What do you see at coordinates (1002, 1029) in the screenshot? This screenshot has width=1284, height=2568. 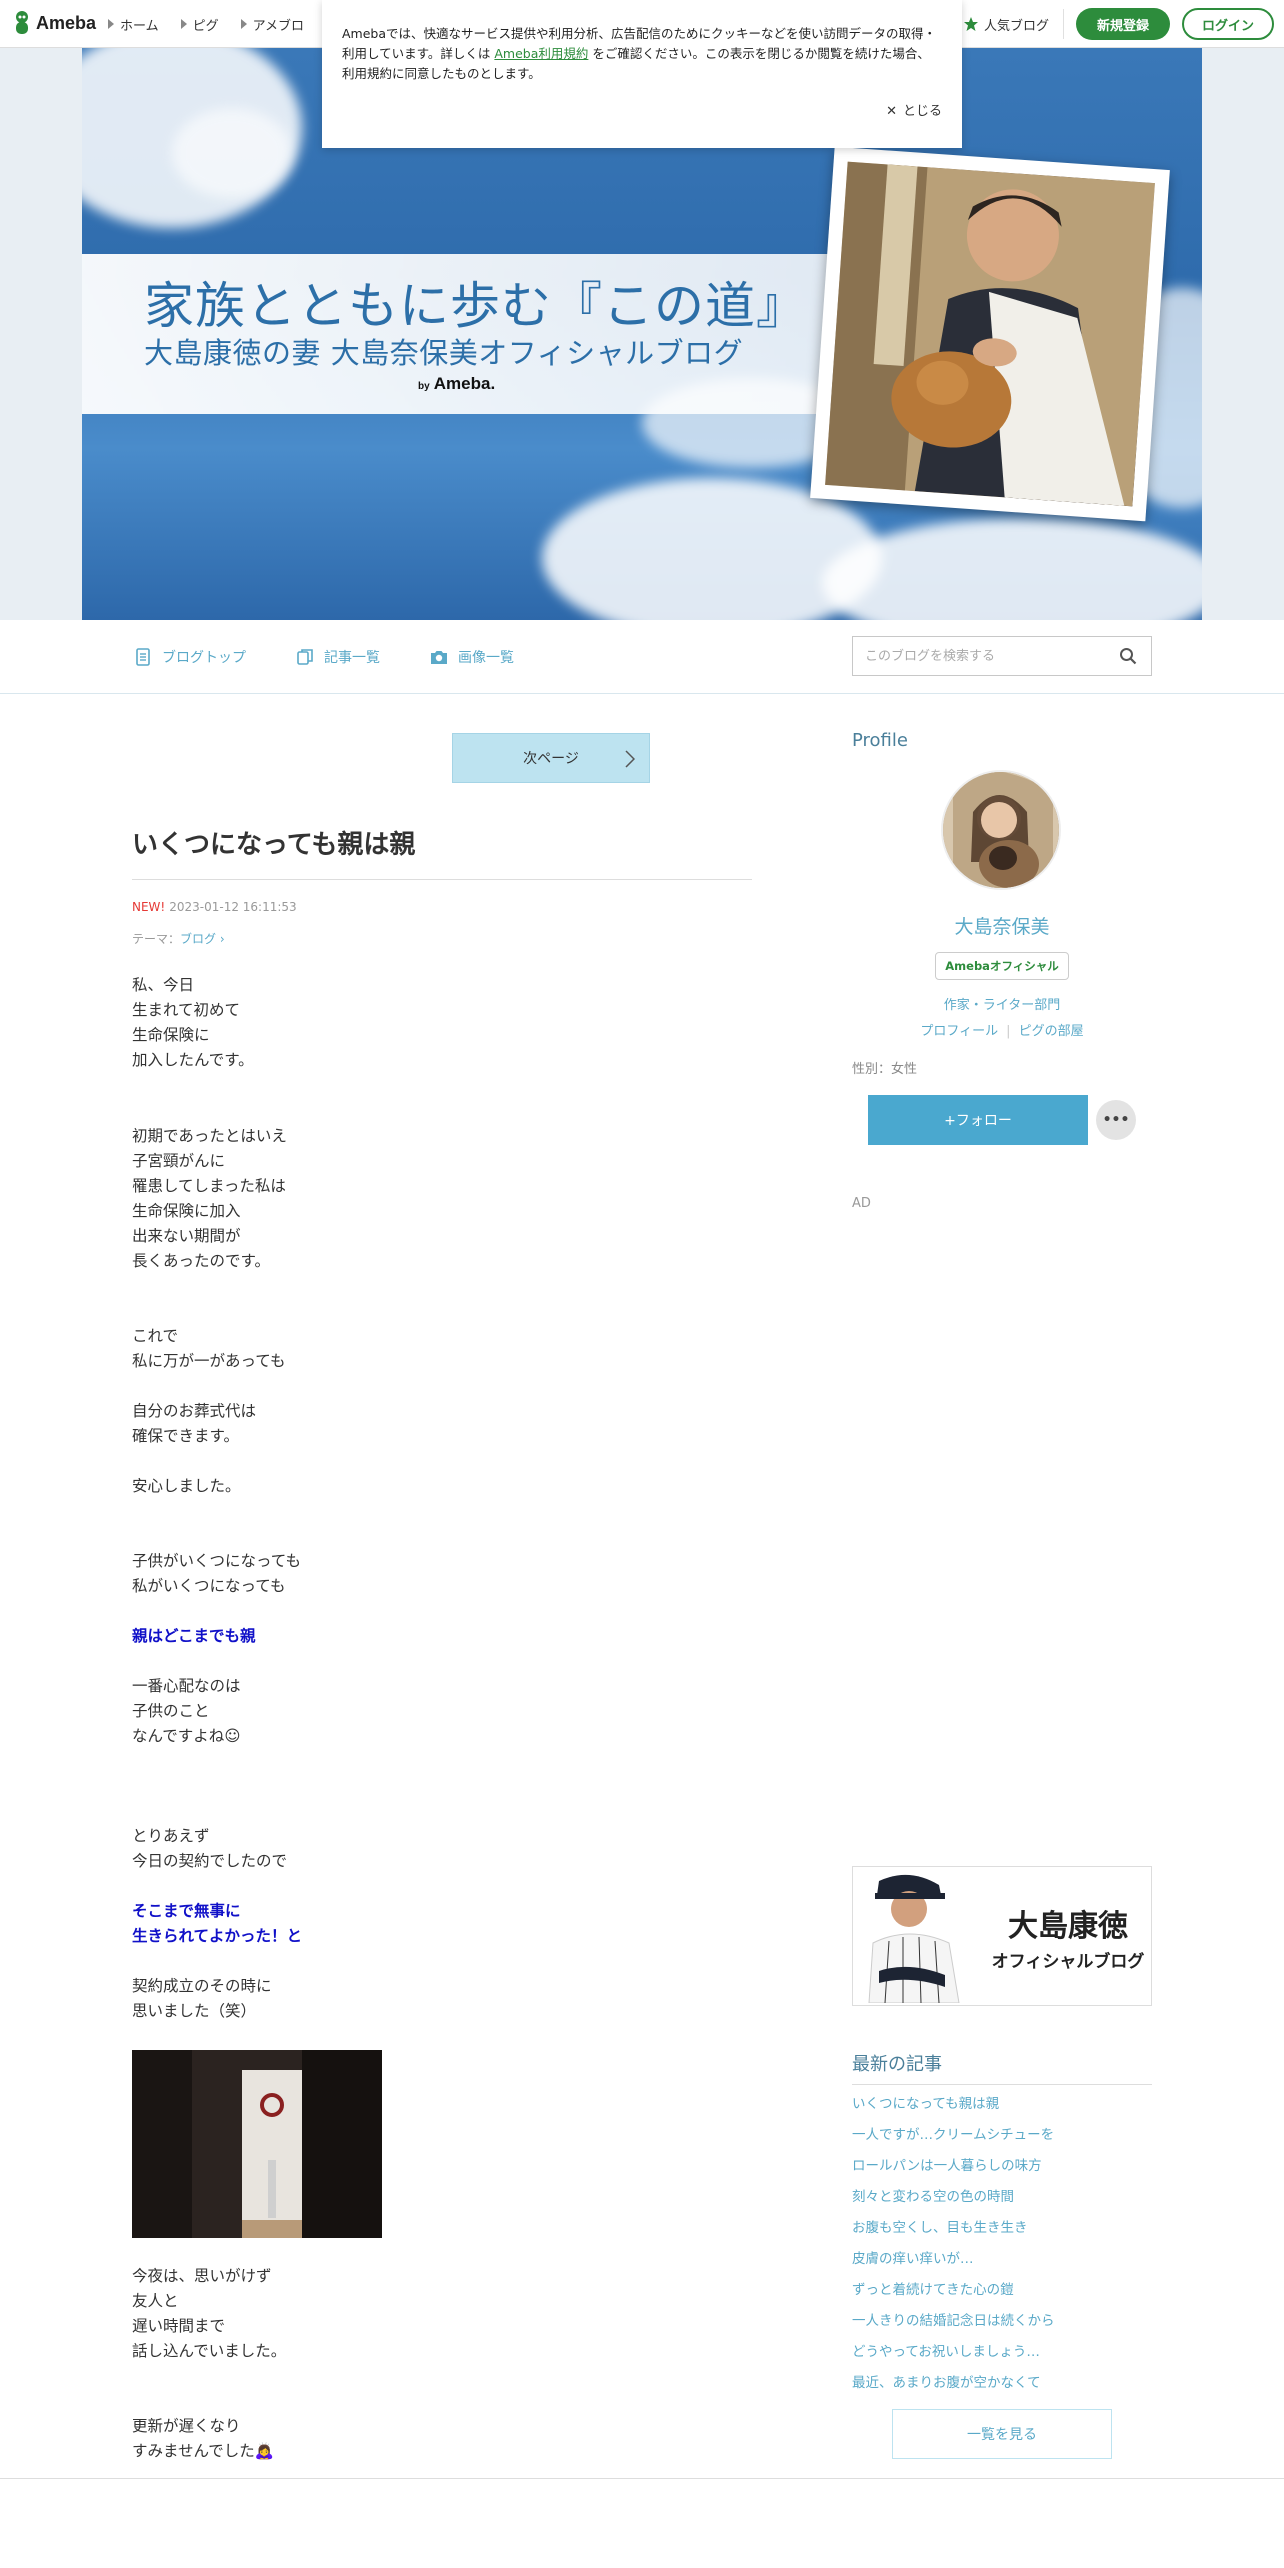 I see `profile-links: プロフィール | ピグの部屋` at bounding box center [1002, 1029].